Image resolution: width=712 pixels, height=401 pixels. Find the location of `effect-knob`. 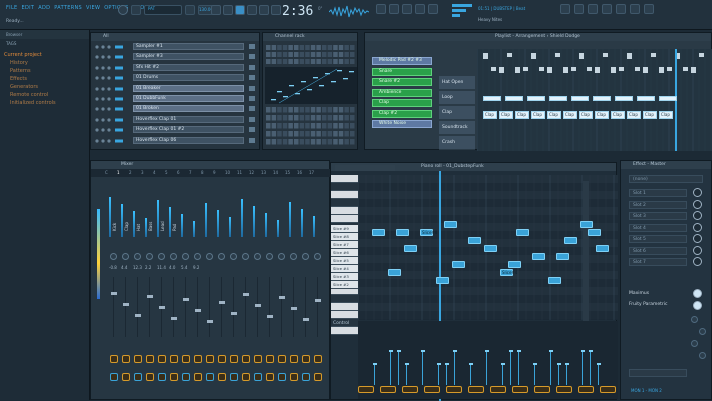

effect-knob is located at coordinates (702, 331).